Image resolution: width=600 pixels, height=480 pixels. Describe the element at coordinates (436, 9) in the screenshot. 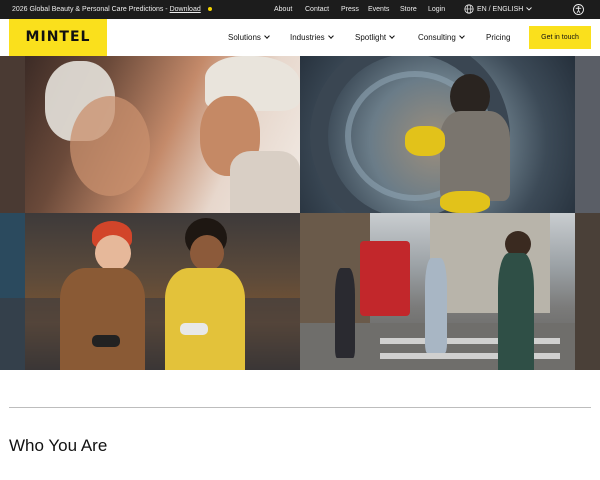

I see `login-link: Login` at that location.